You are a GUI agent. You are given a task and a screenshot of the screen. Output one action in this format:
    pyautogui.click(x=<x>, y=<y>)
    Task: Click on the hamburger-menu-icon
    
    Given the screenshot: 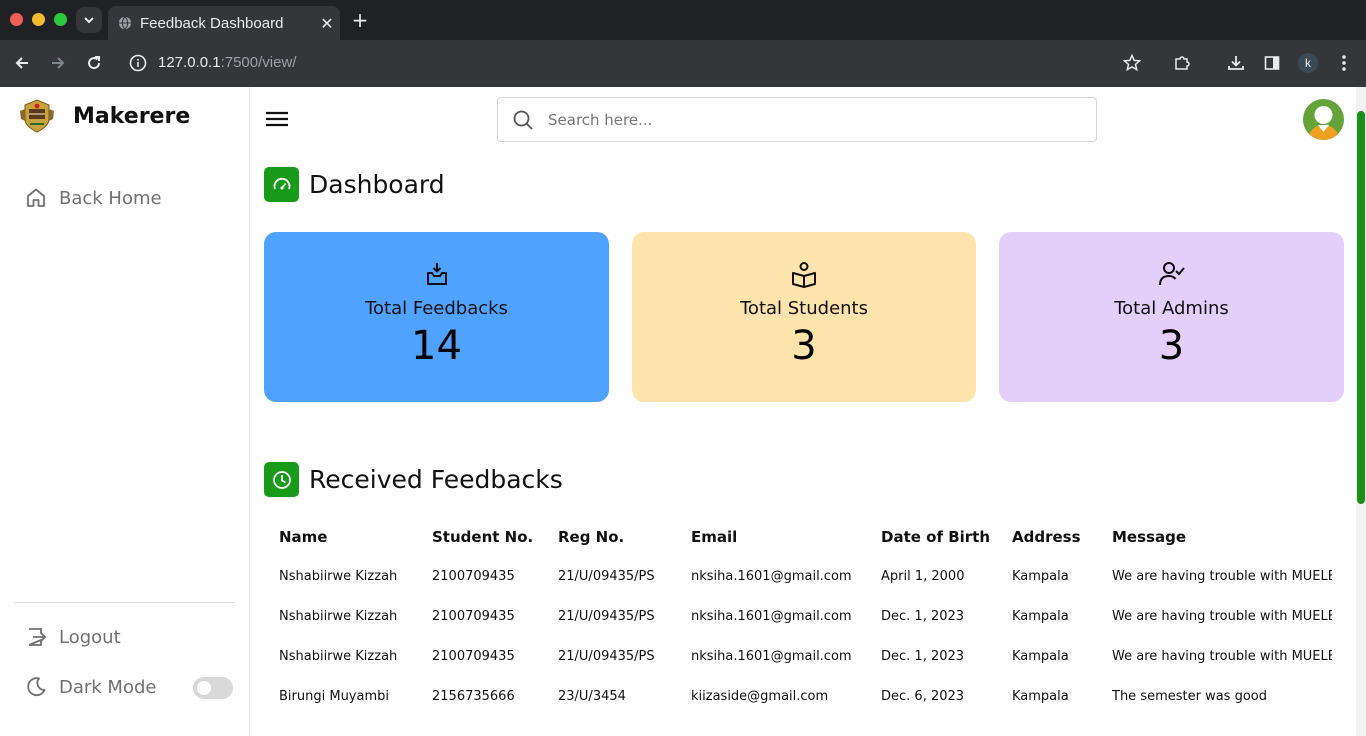 What is the action you would take?
    pyautogui.click(x=277, y=119)
    